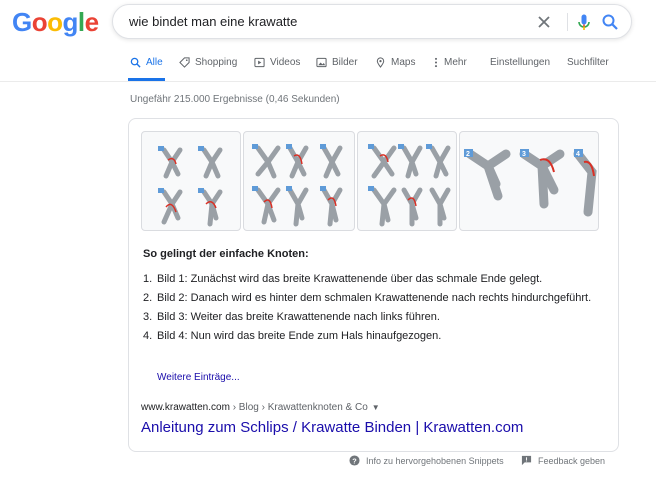 The image size is (656, 490). What do you see at coordinates (298, 407) in the screenshot?
I see `cite-path: › Blog › Krawattenknoten & Co` at bounding box center [298, 407].